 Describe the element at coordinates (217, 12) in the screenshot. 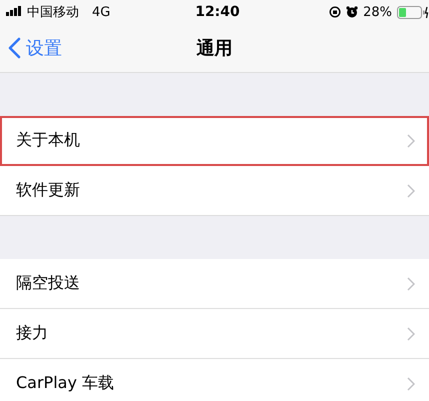

I see `clock-time: 12:40` at that location.